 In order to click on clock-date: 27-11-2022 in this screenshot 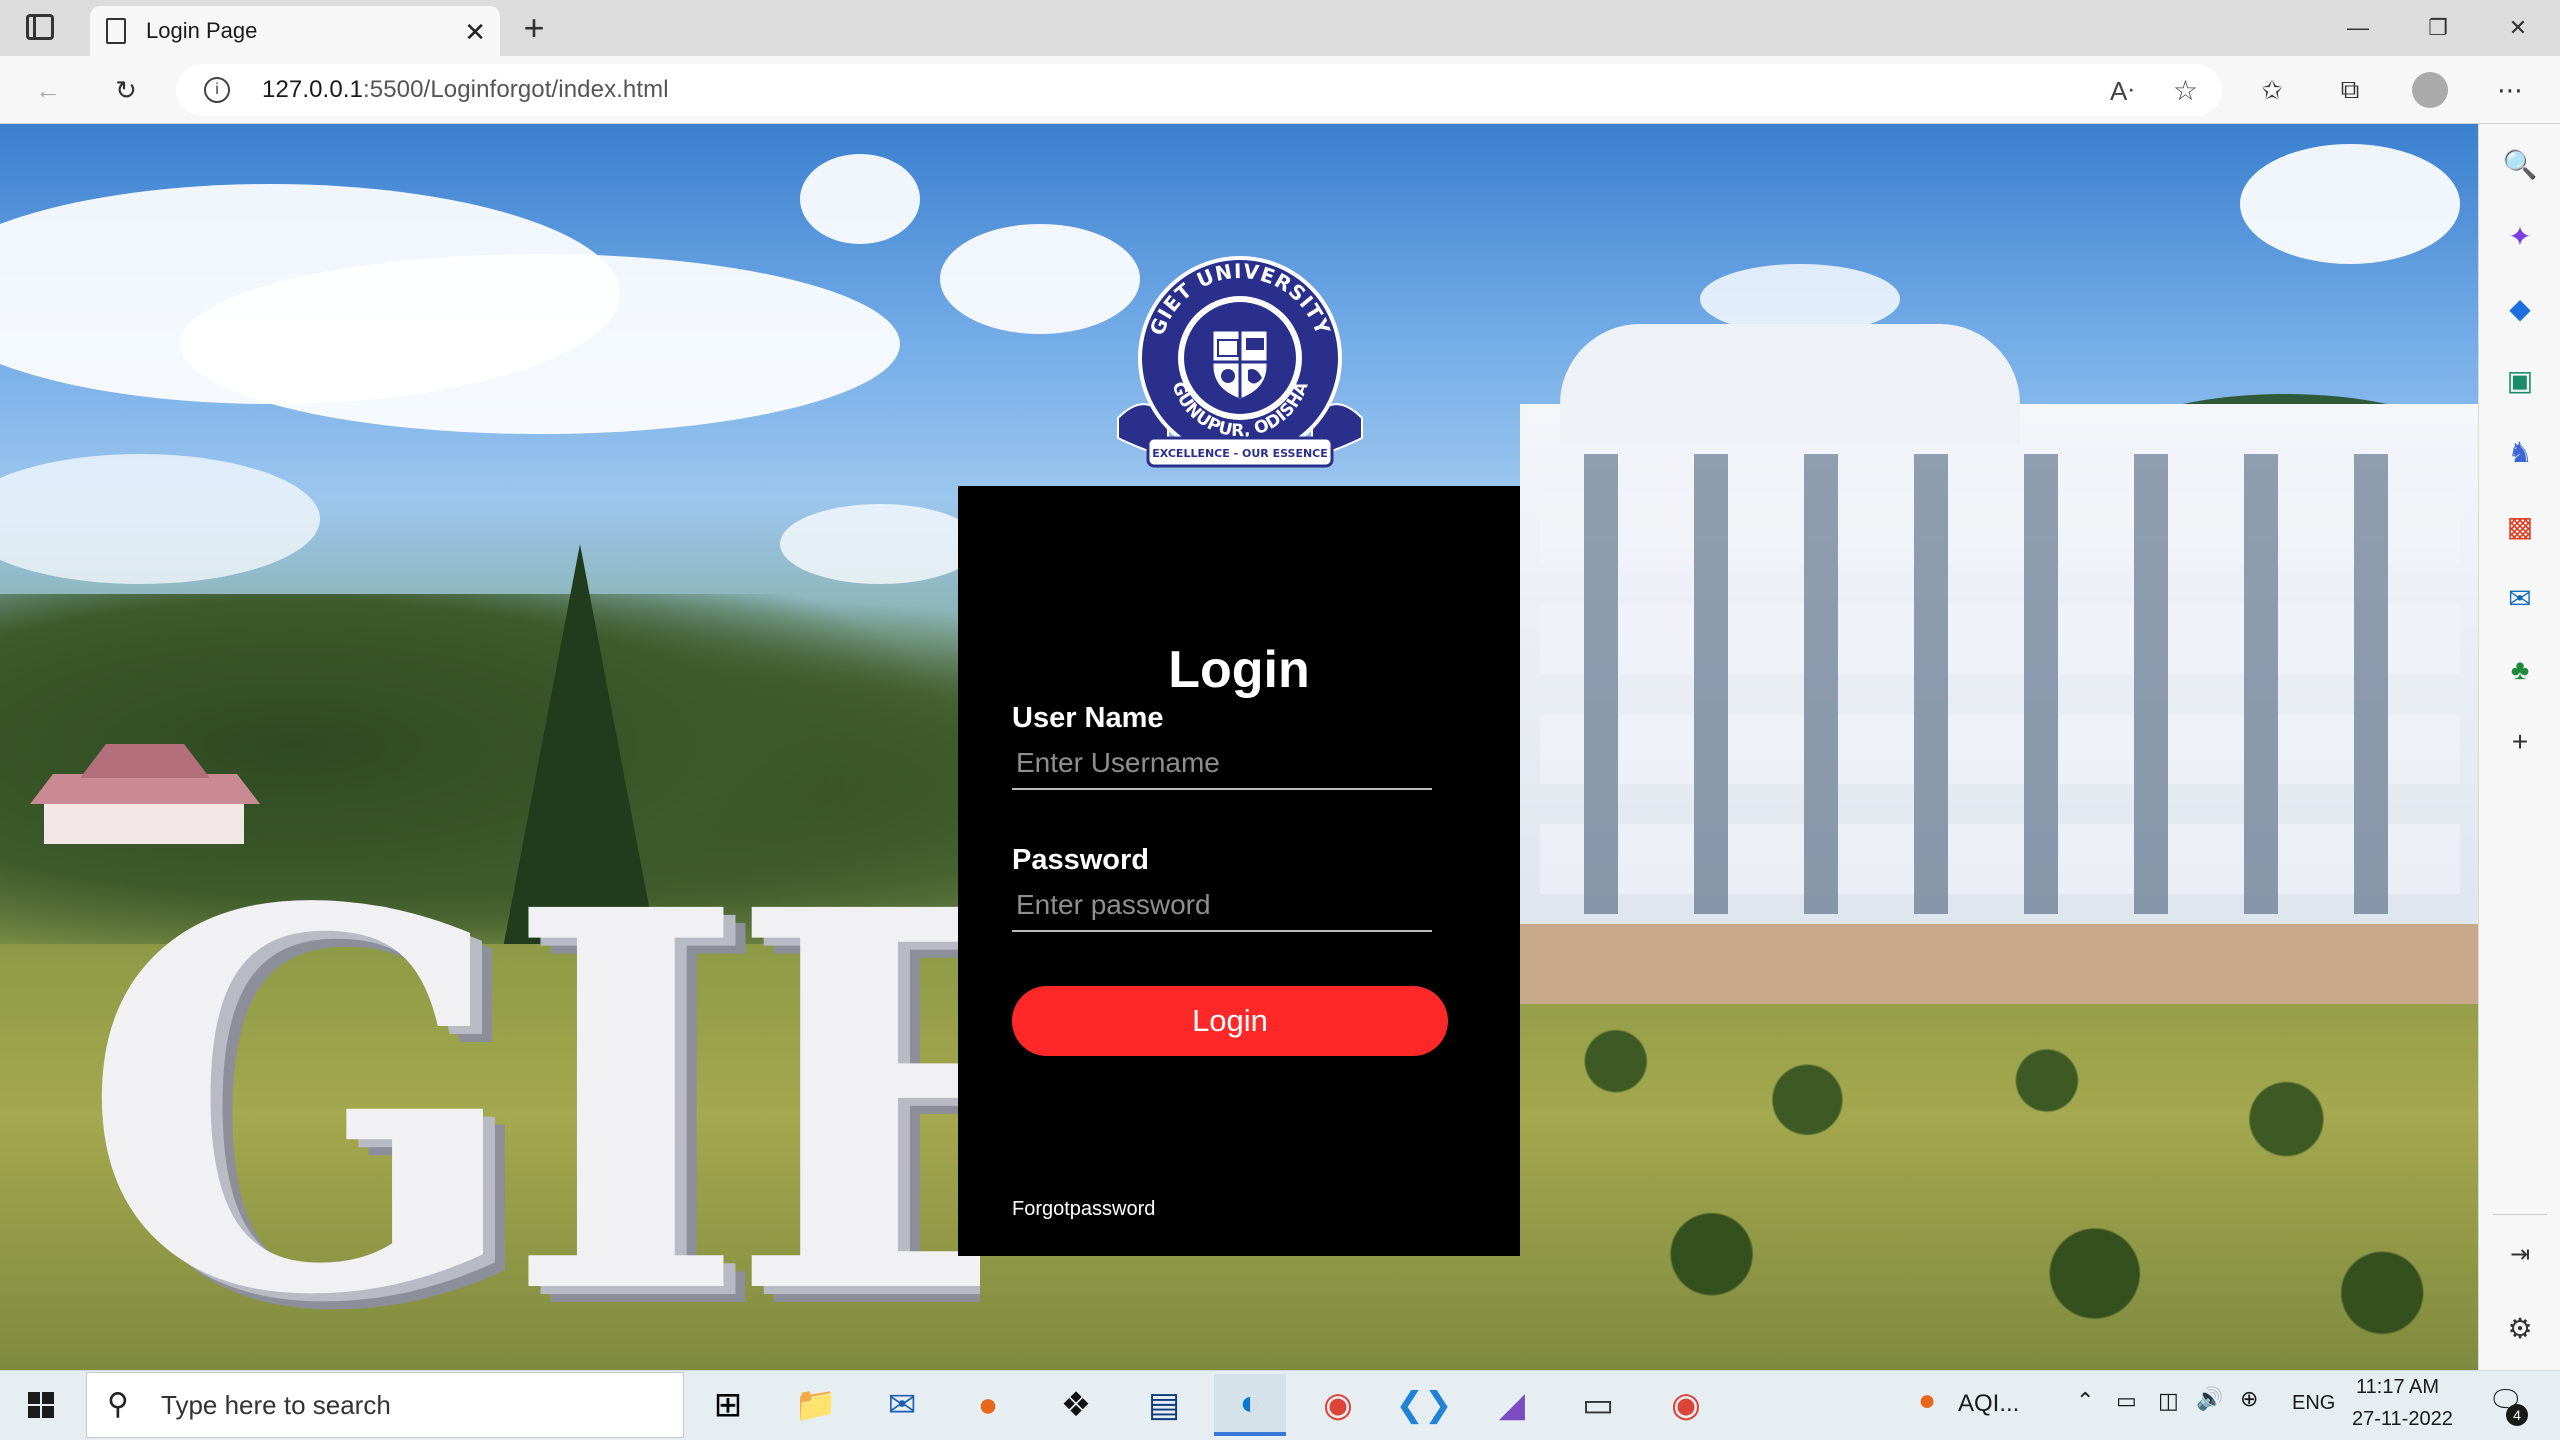, I will do `click(2402, 1419)`.